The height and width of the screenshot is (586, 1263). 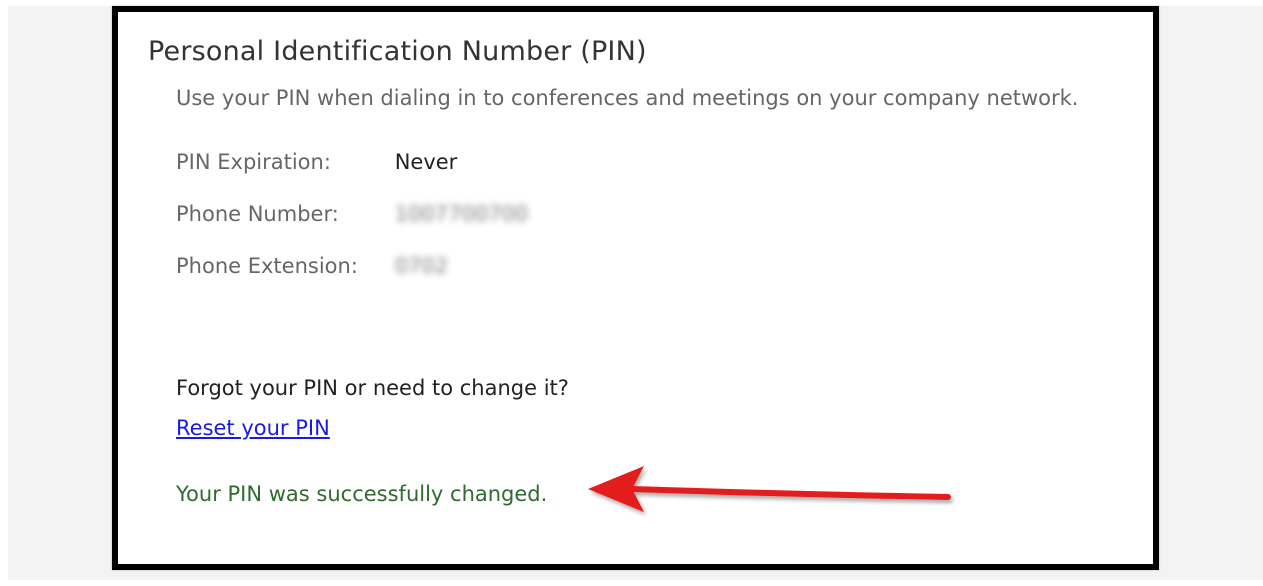 What do you see at coordinates (769, 489) in the screenshot?
I see `red-arrow-icon` at bounding box center [769, 489].